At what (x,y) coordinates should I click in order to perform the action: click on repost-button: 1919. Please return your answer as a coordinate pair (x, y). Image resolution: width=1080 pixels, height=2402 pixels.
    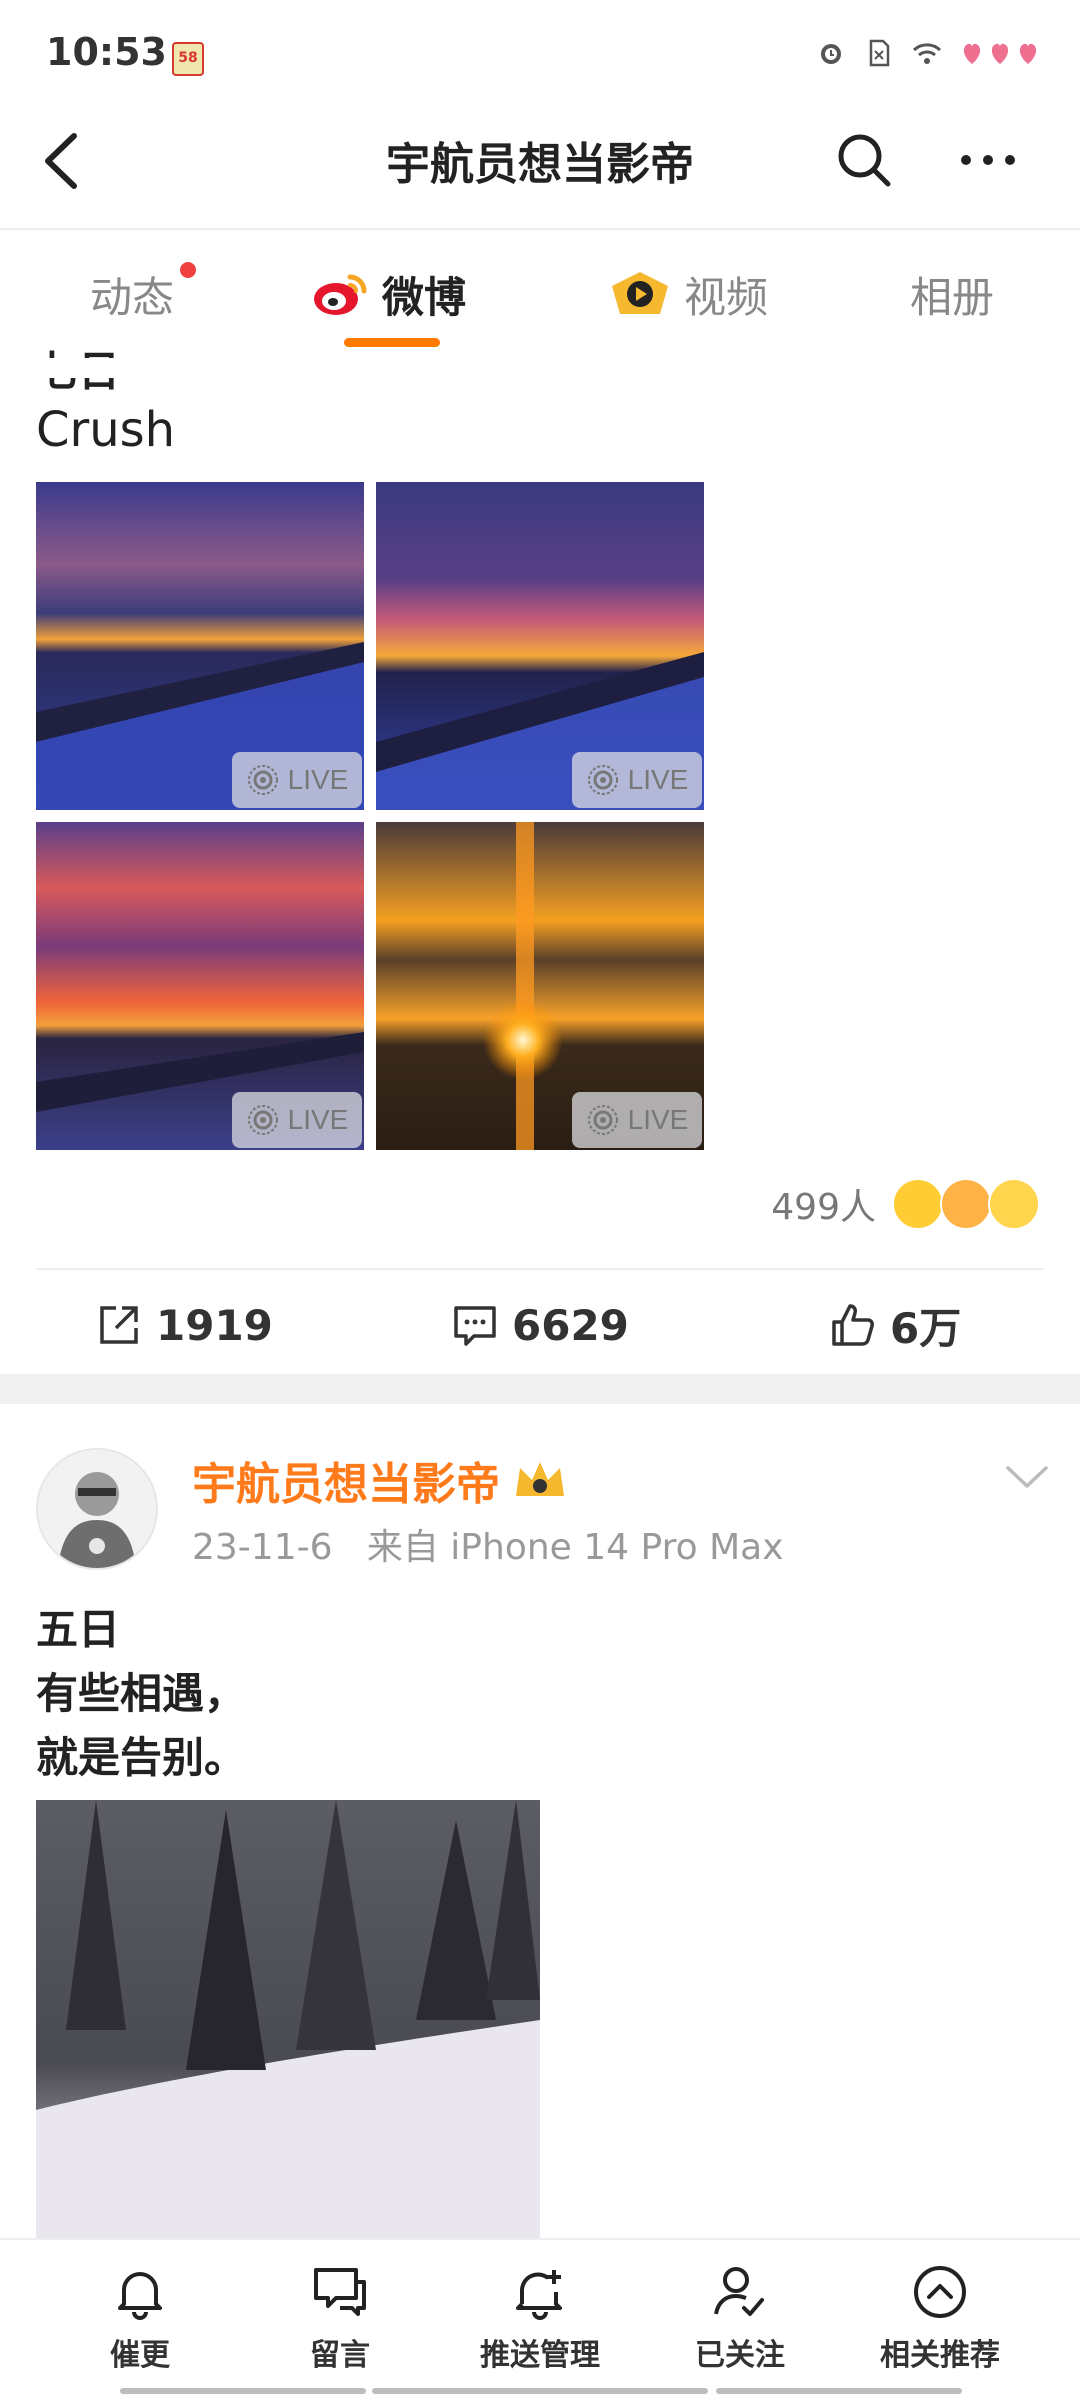
    Looking at the image, I should click on (184, 1325).